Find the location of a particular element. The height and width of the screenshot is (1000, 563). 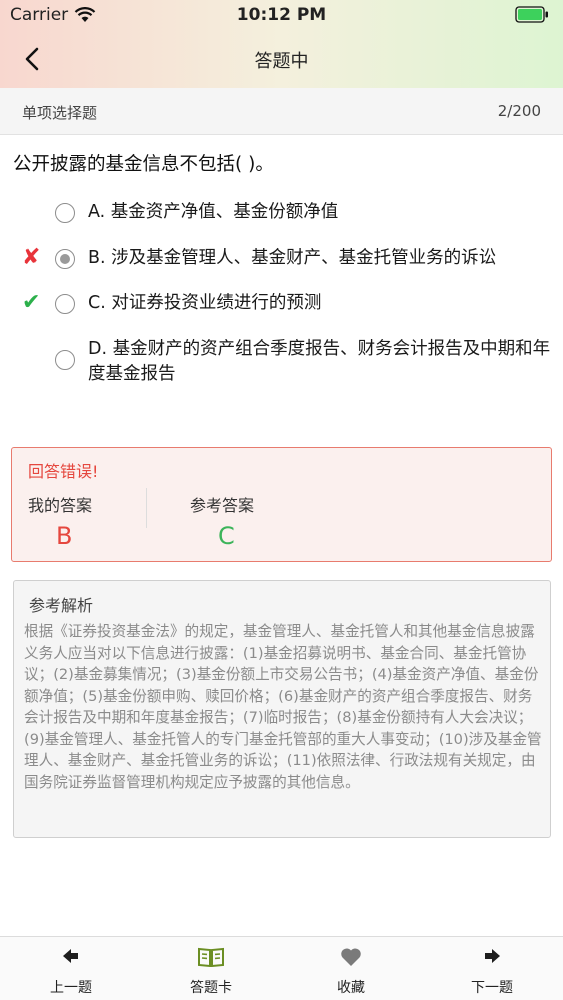

option-label: D. 基金财产的资产组合季度报告、财务会计报告及中期和年度基金报告 is located at coordinates (319, 361).